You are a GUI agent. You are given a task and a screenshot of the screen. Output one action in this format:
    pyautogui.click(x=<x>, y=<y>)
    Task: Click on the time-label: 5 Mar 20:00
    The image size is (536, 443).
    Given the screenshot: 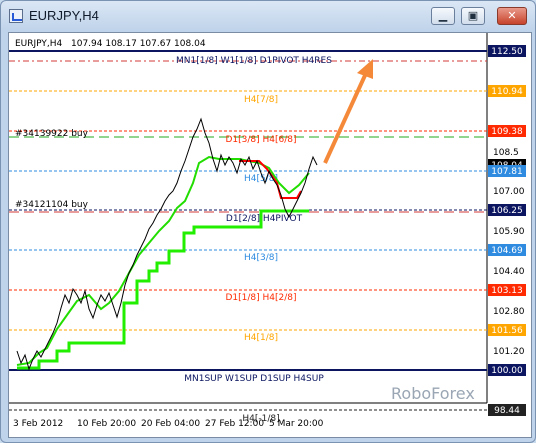 What is the action you would take?
    pyautogui.click(x=296, y=424)
    